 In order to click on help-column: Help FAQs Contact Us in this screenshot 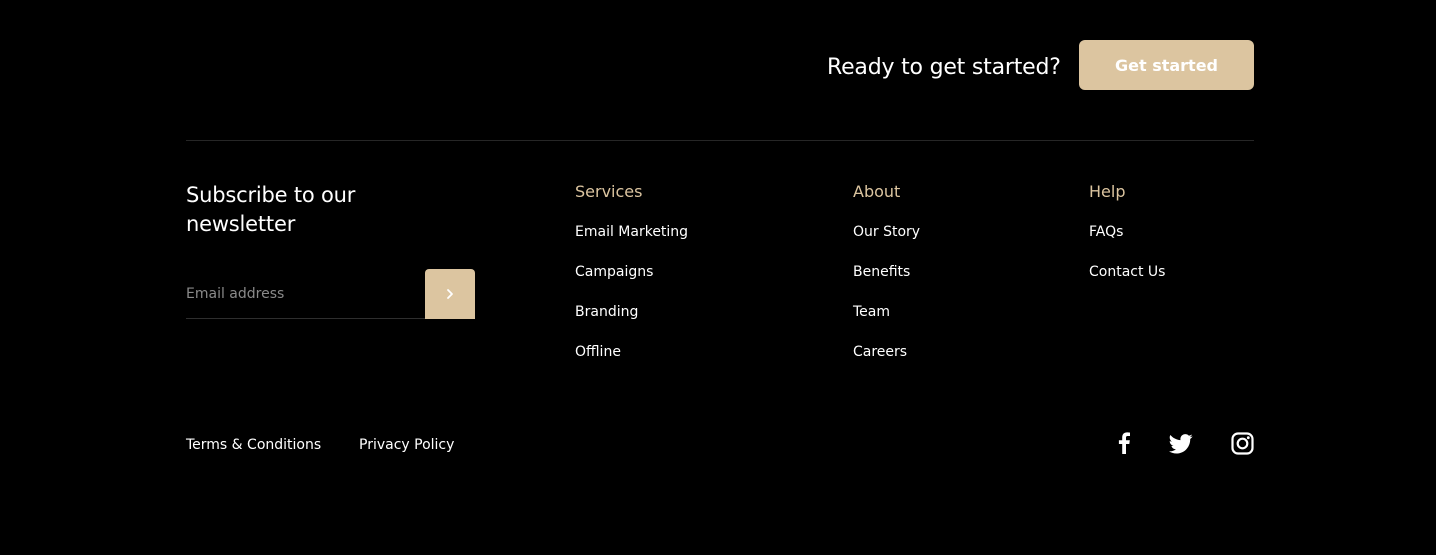, I will do `click(1127, 242)`.